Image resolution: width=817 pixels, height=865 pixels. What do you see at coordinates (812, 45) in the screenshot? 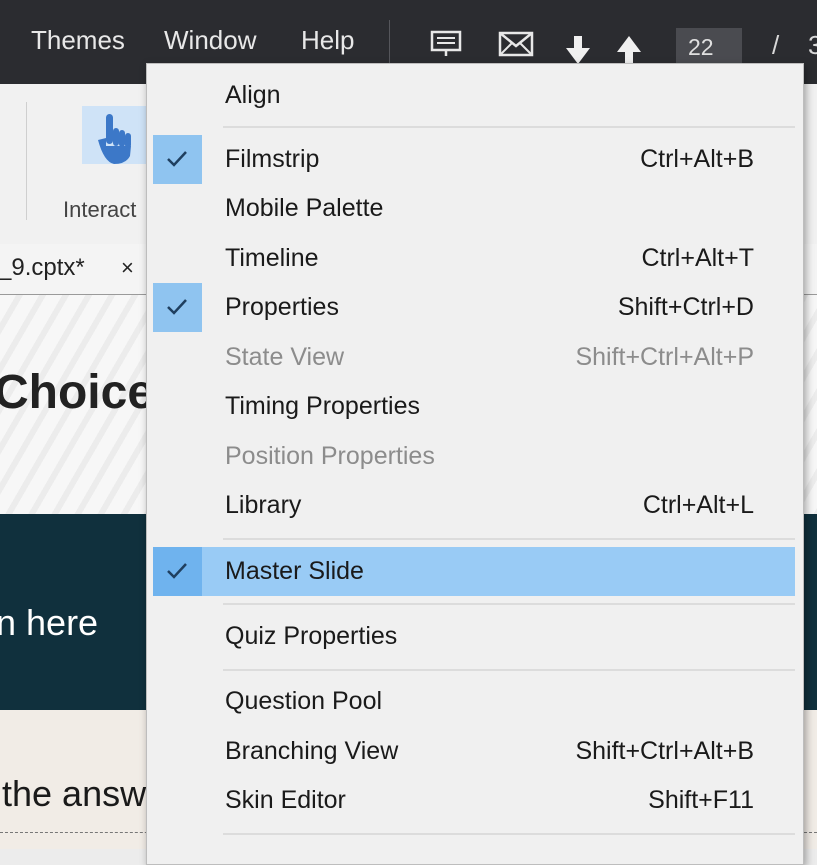
I see `page-total: 3` at bounding box center [812, 45].